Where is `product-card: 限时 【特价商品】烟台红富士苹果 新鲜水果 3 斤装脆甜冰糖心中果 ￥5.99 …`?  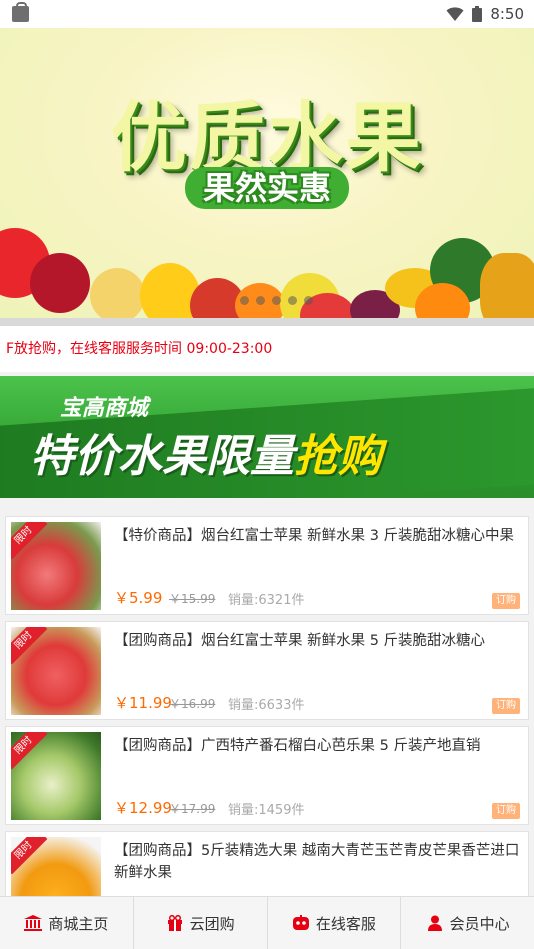
product-card: 限时 【特价商品】烟台红富士苹果 新鲜水果 3 斤装脆甜冰糖心中果 ￥5.99 … is located at coordinates (267, 565).